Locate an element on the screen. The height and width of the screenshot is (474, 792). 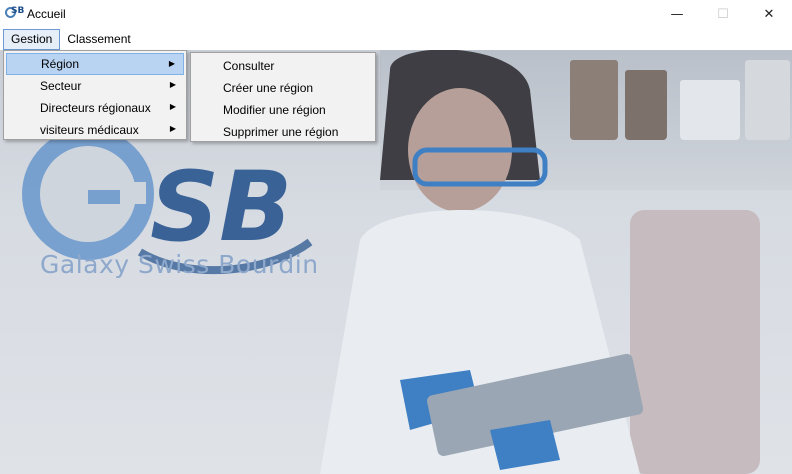
menu-item-label: Secteur is located at coordinates (61, 86).